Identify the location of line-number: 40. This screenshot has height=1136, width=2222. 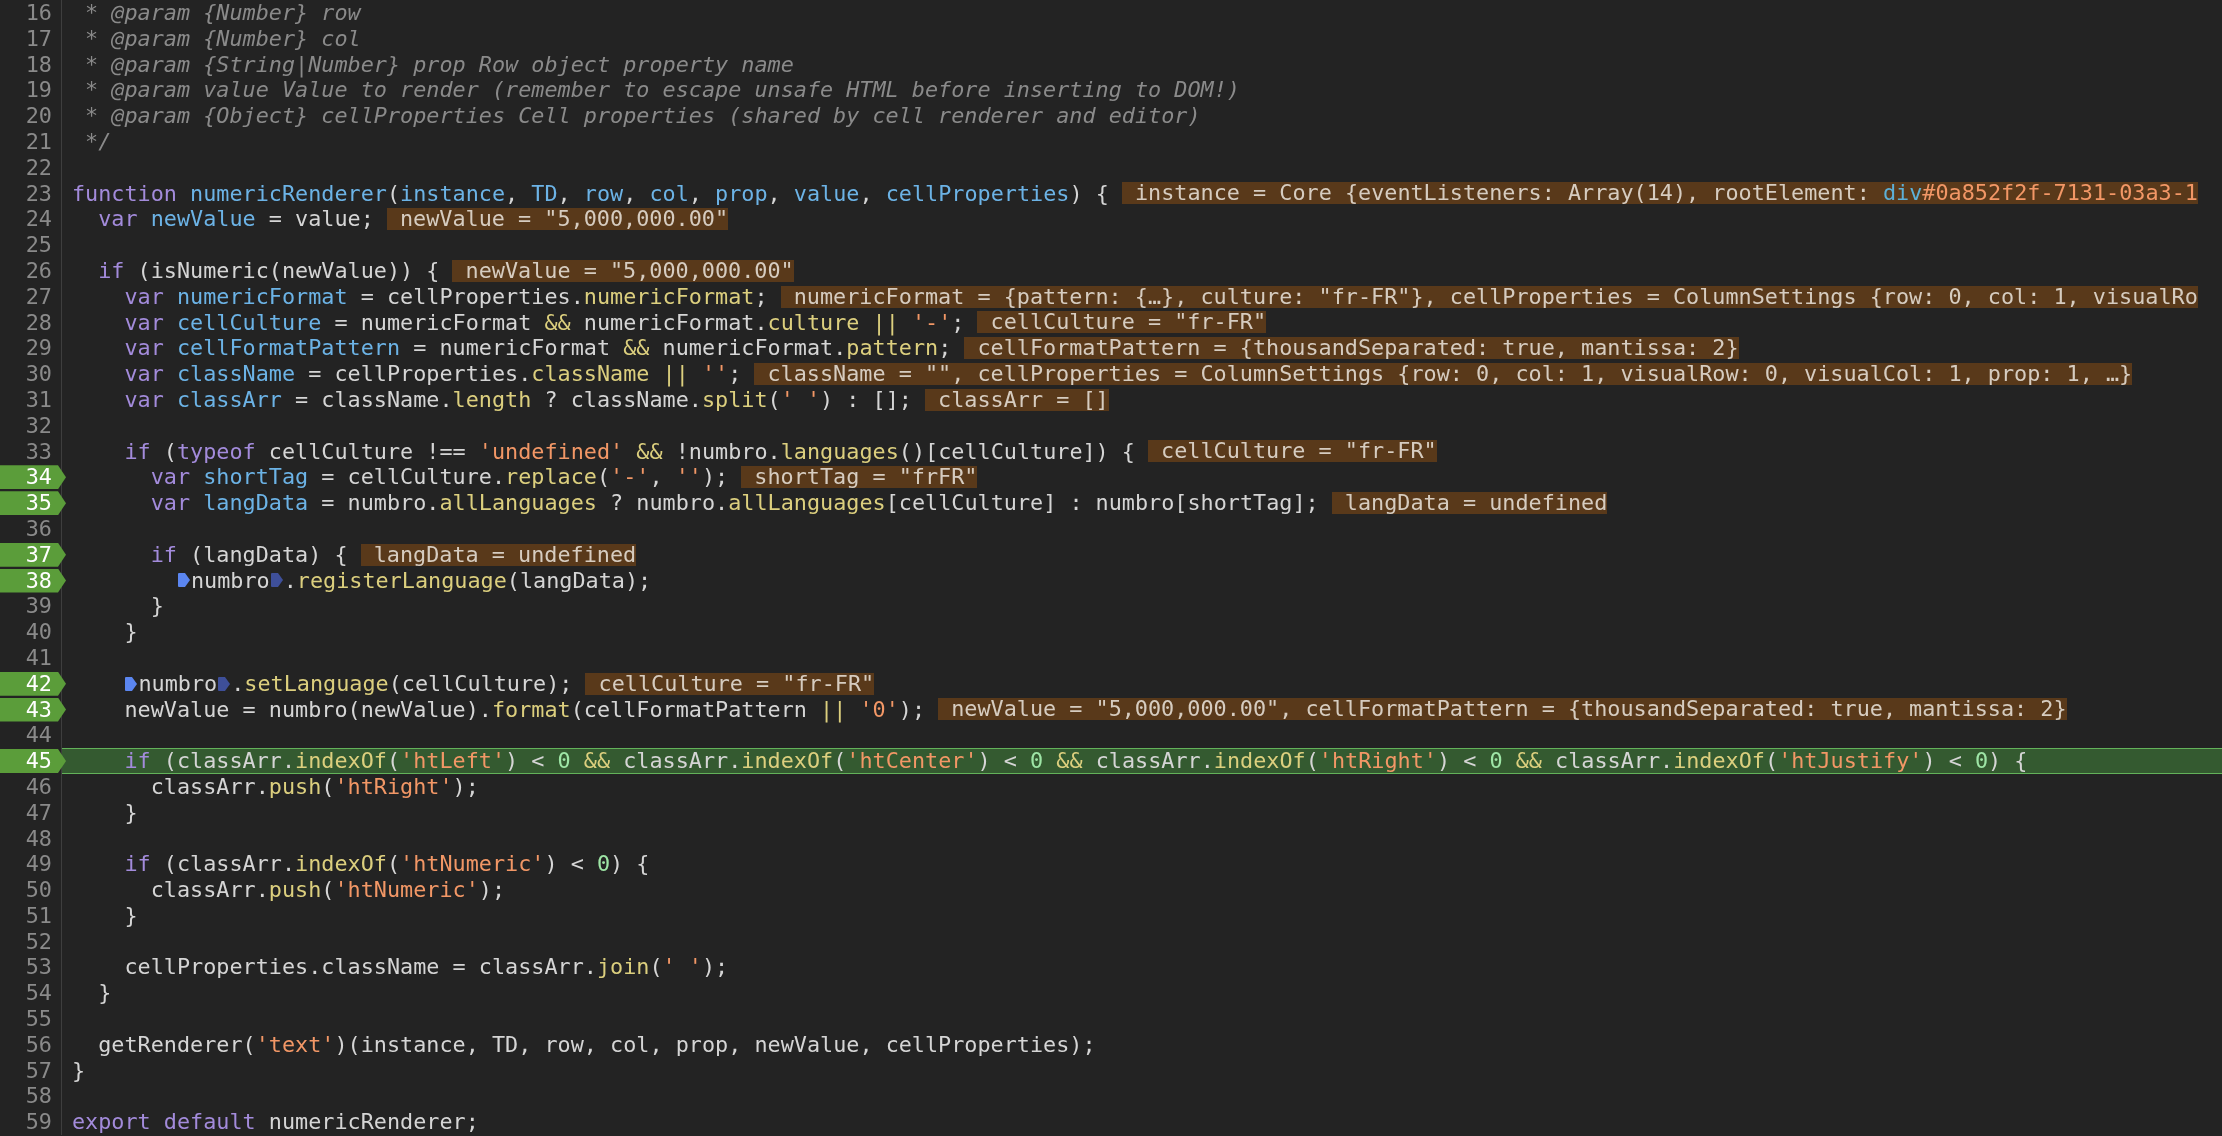
(33, 632).